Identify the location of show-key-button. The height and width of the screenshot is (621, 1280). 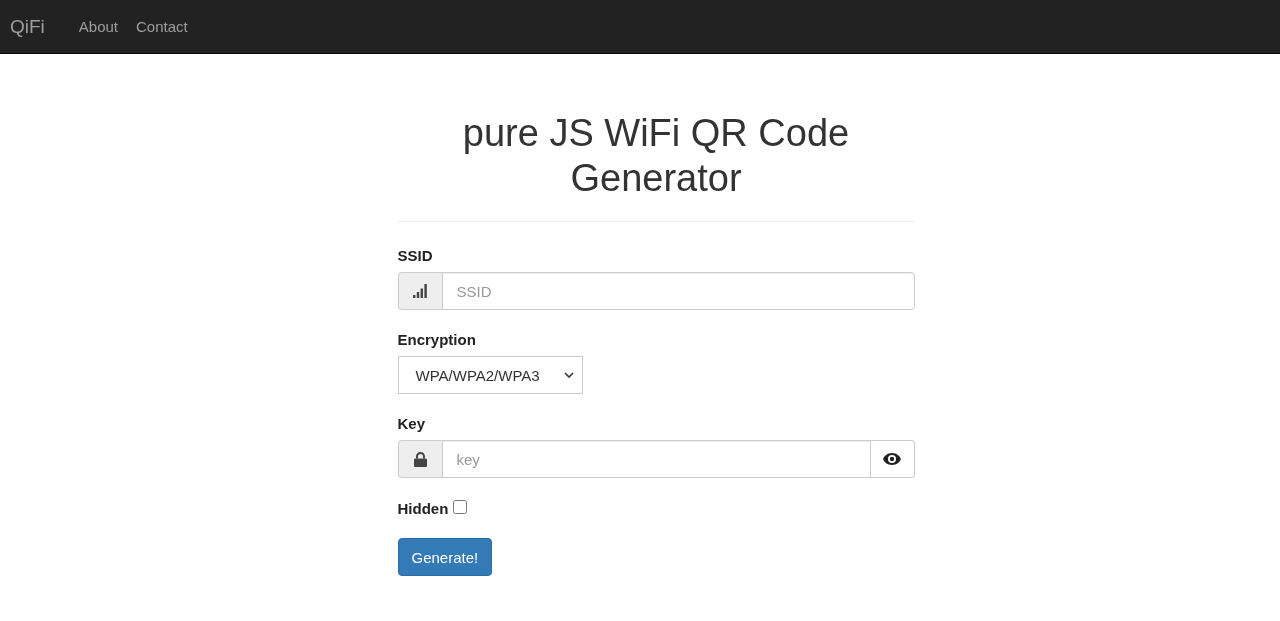
(892, 459).